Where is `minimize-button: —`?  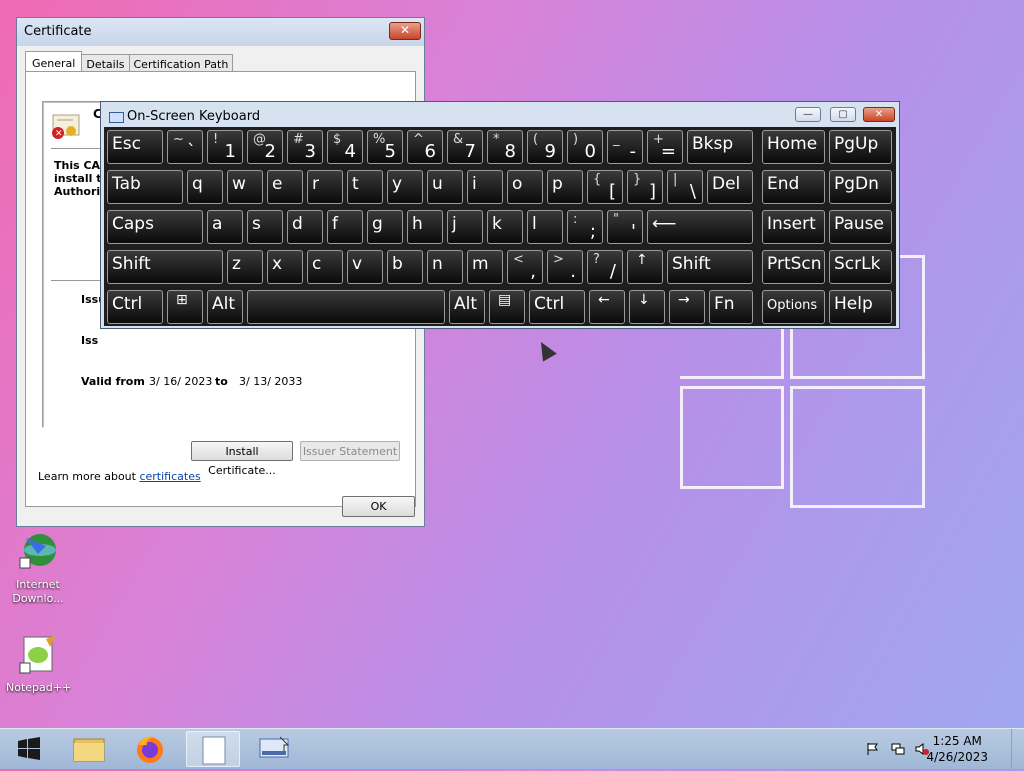 minimize-button: — is located at coordinates (808, 114).